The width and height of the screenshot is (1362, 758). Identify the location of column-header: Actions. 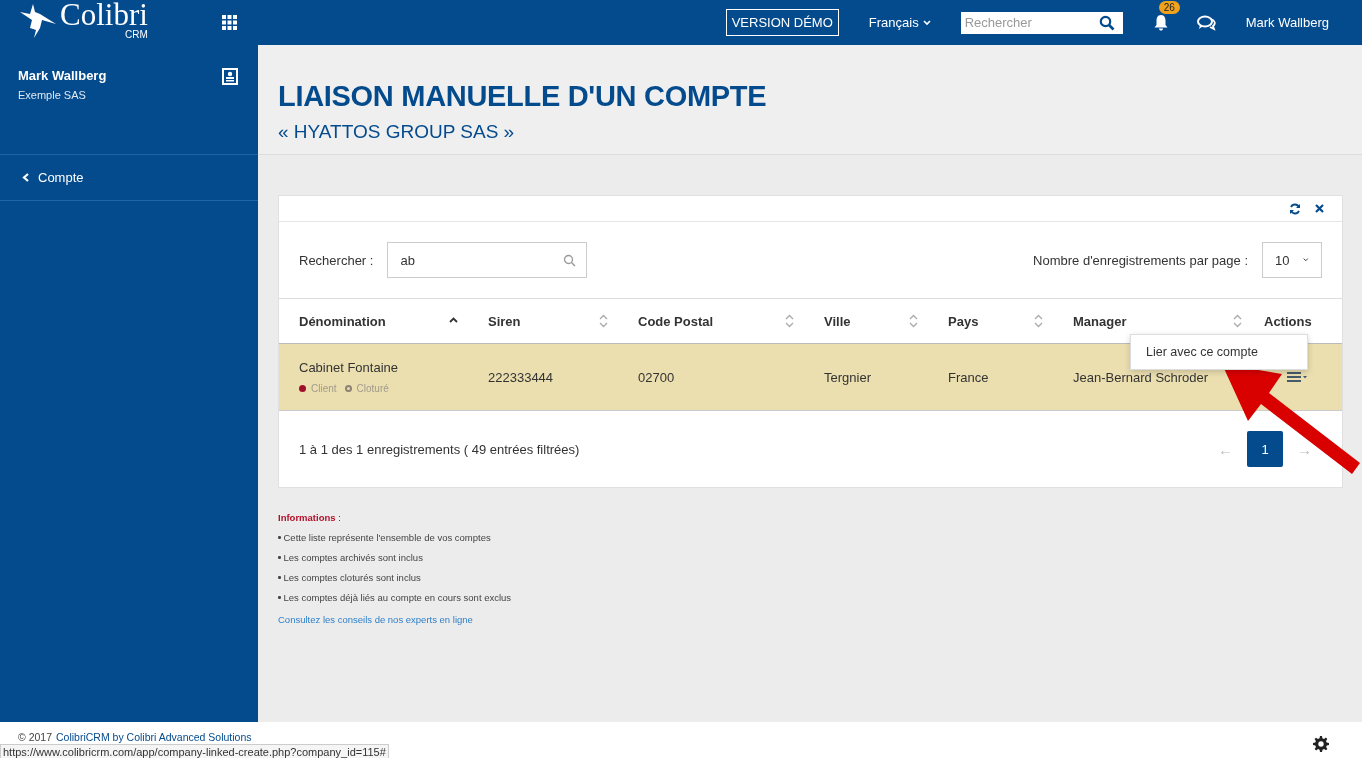
(1288, 321).